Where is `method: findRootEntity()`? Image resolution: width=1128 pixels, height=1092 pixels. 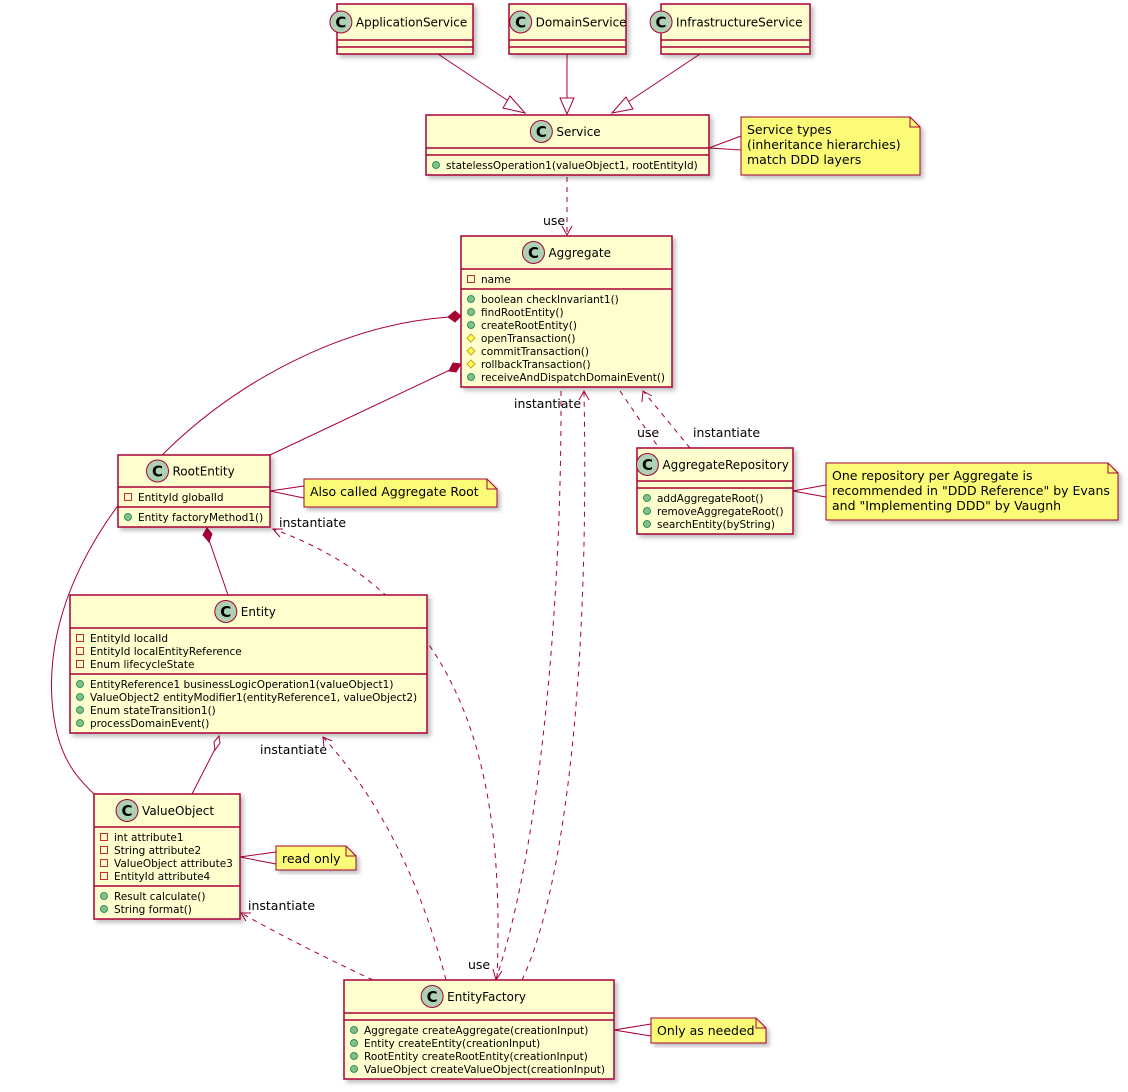
method: findRootEntity() is located at coordinates (515, 313).